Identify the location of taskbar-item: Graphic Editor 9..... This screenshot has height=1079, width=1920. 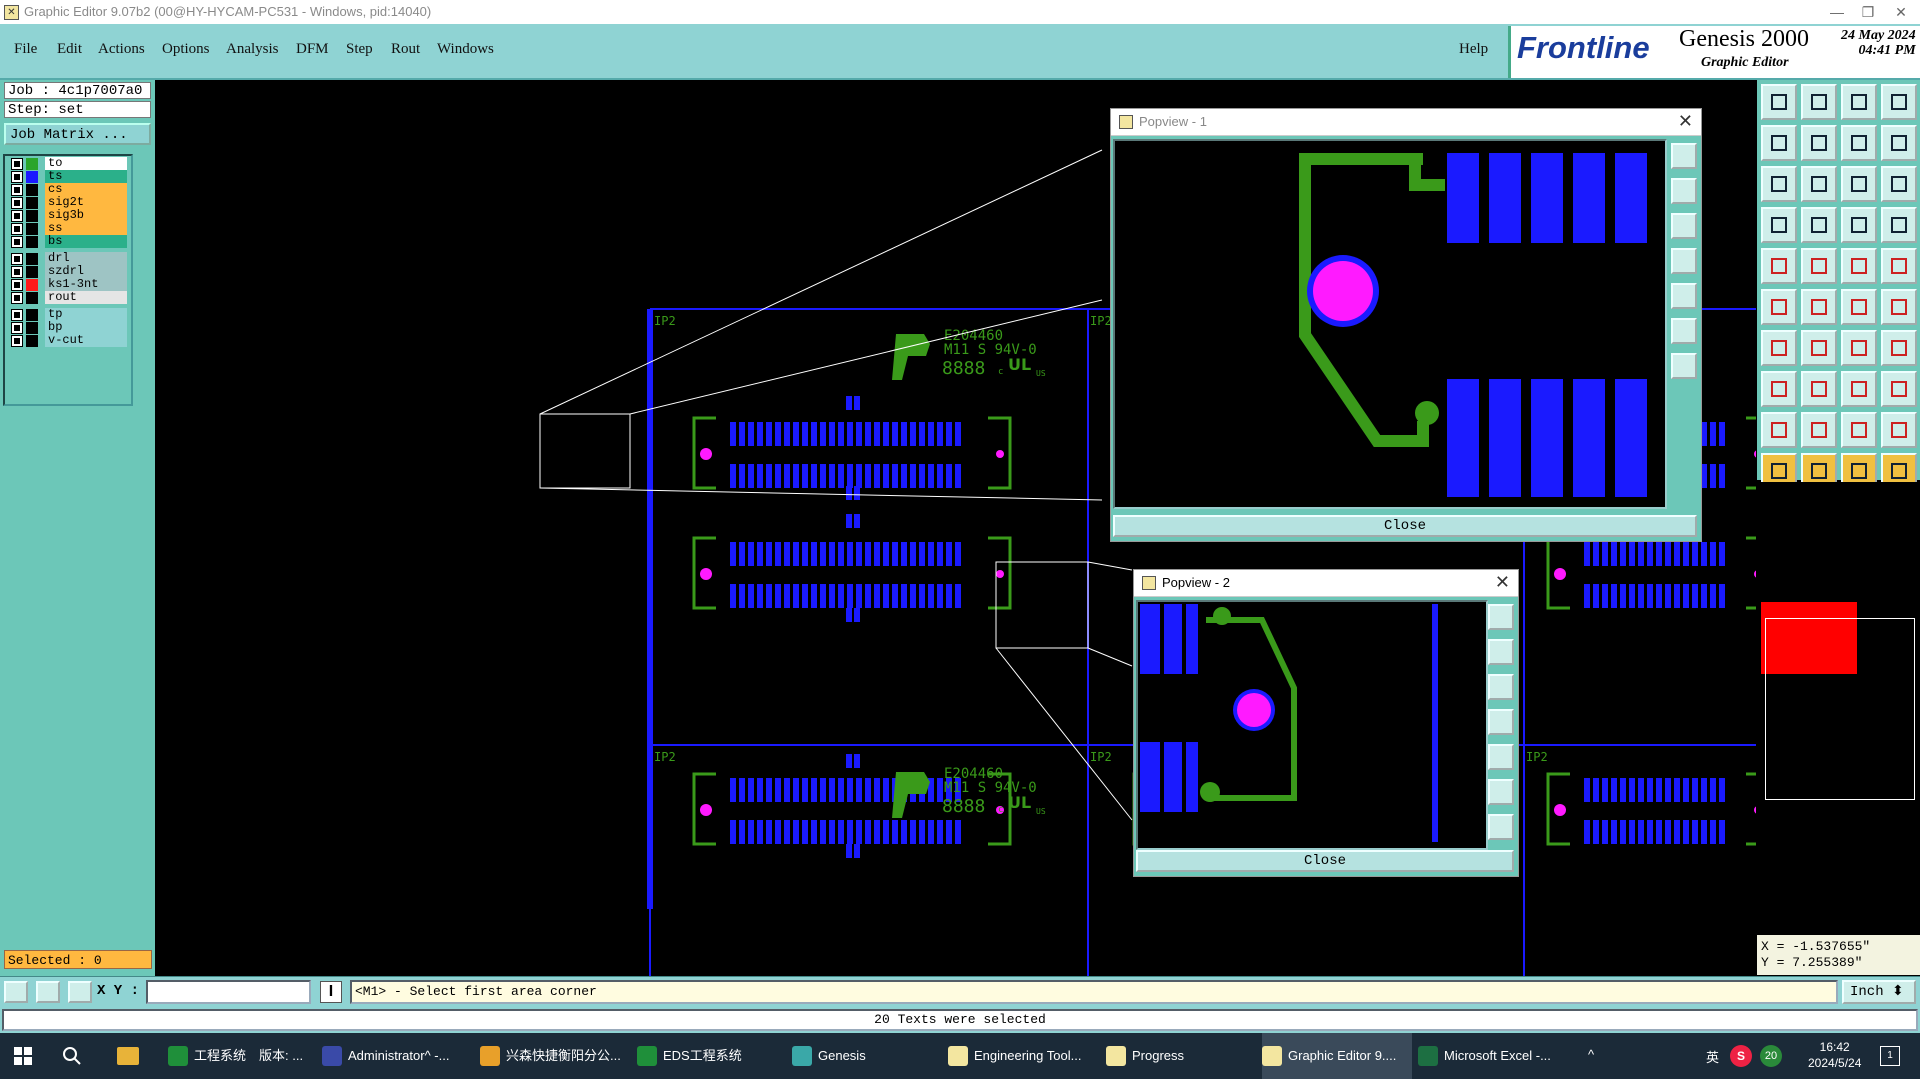
(1337, 1056).